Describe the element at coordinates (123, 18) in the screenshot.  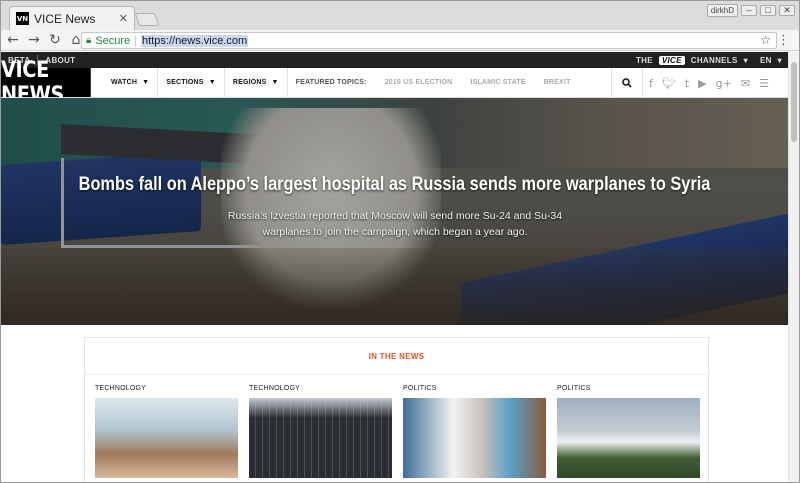
I see `close-tab-icon: ✕` at that location.